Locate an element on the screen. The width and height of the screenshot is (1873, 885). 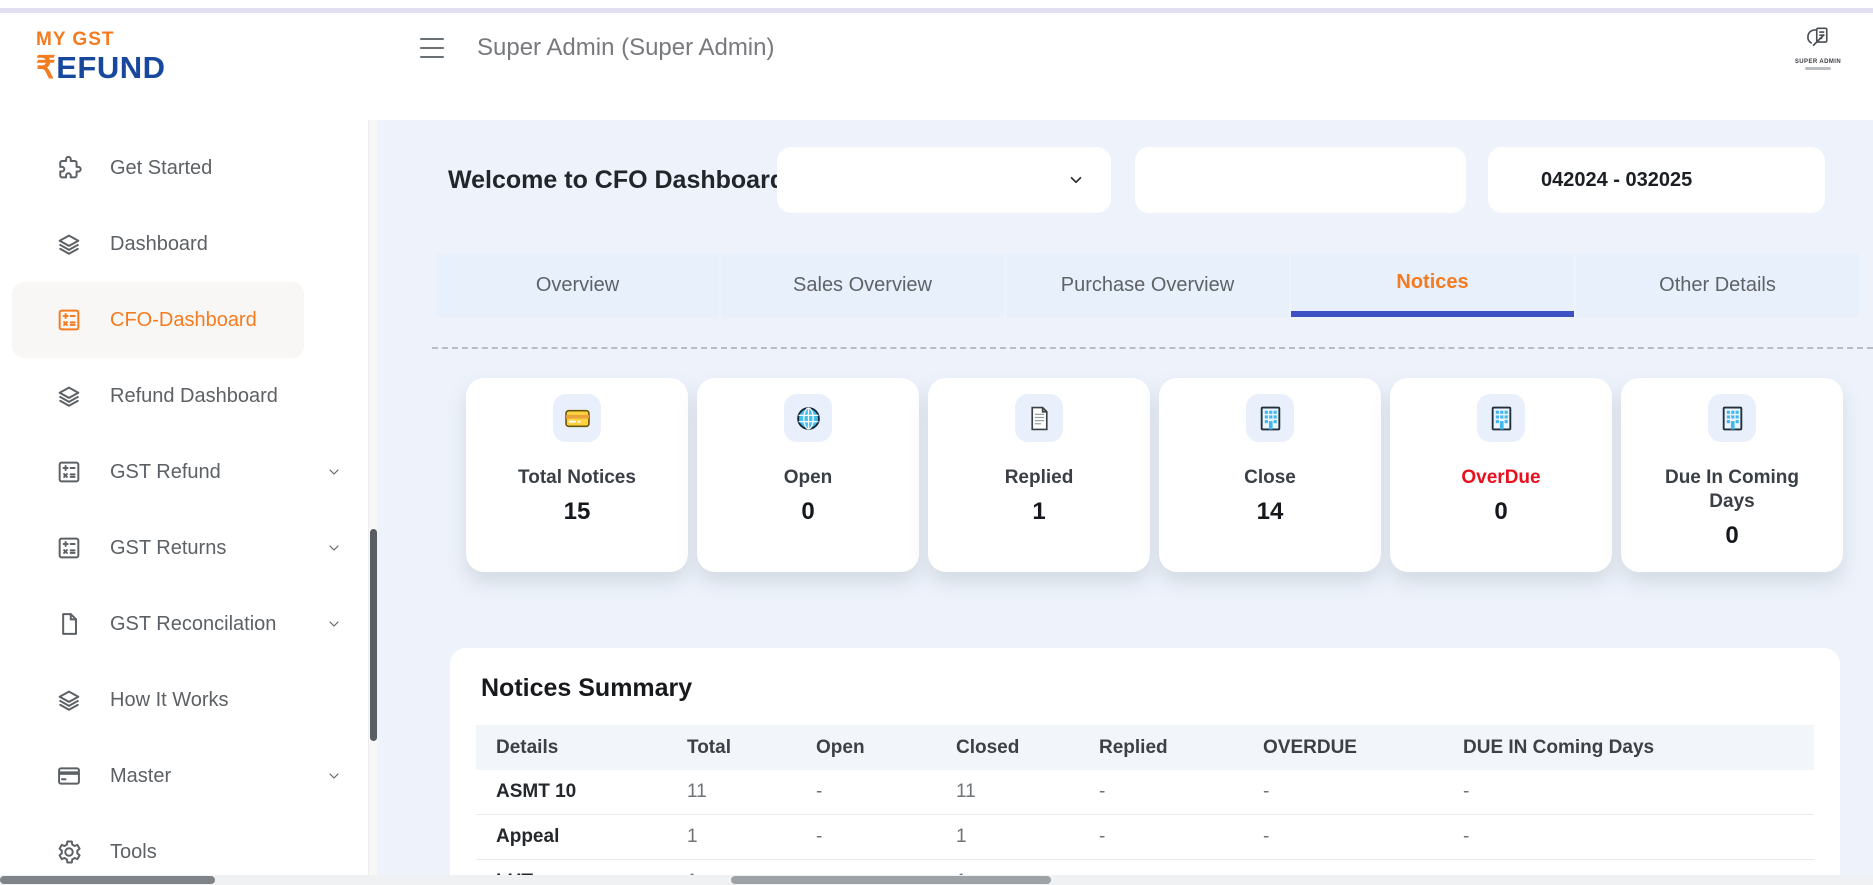
card-label: Replied is located at coordinates (1039, 477).